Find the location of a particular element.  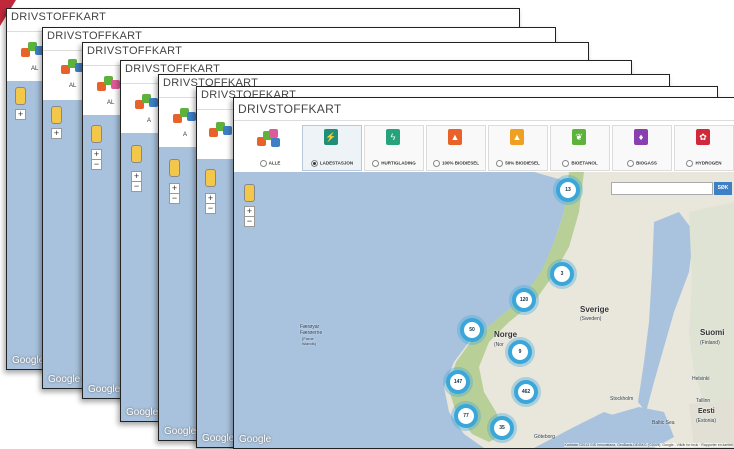

marker-cluster: 35 is located at coordinates (502, 428).